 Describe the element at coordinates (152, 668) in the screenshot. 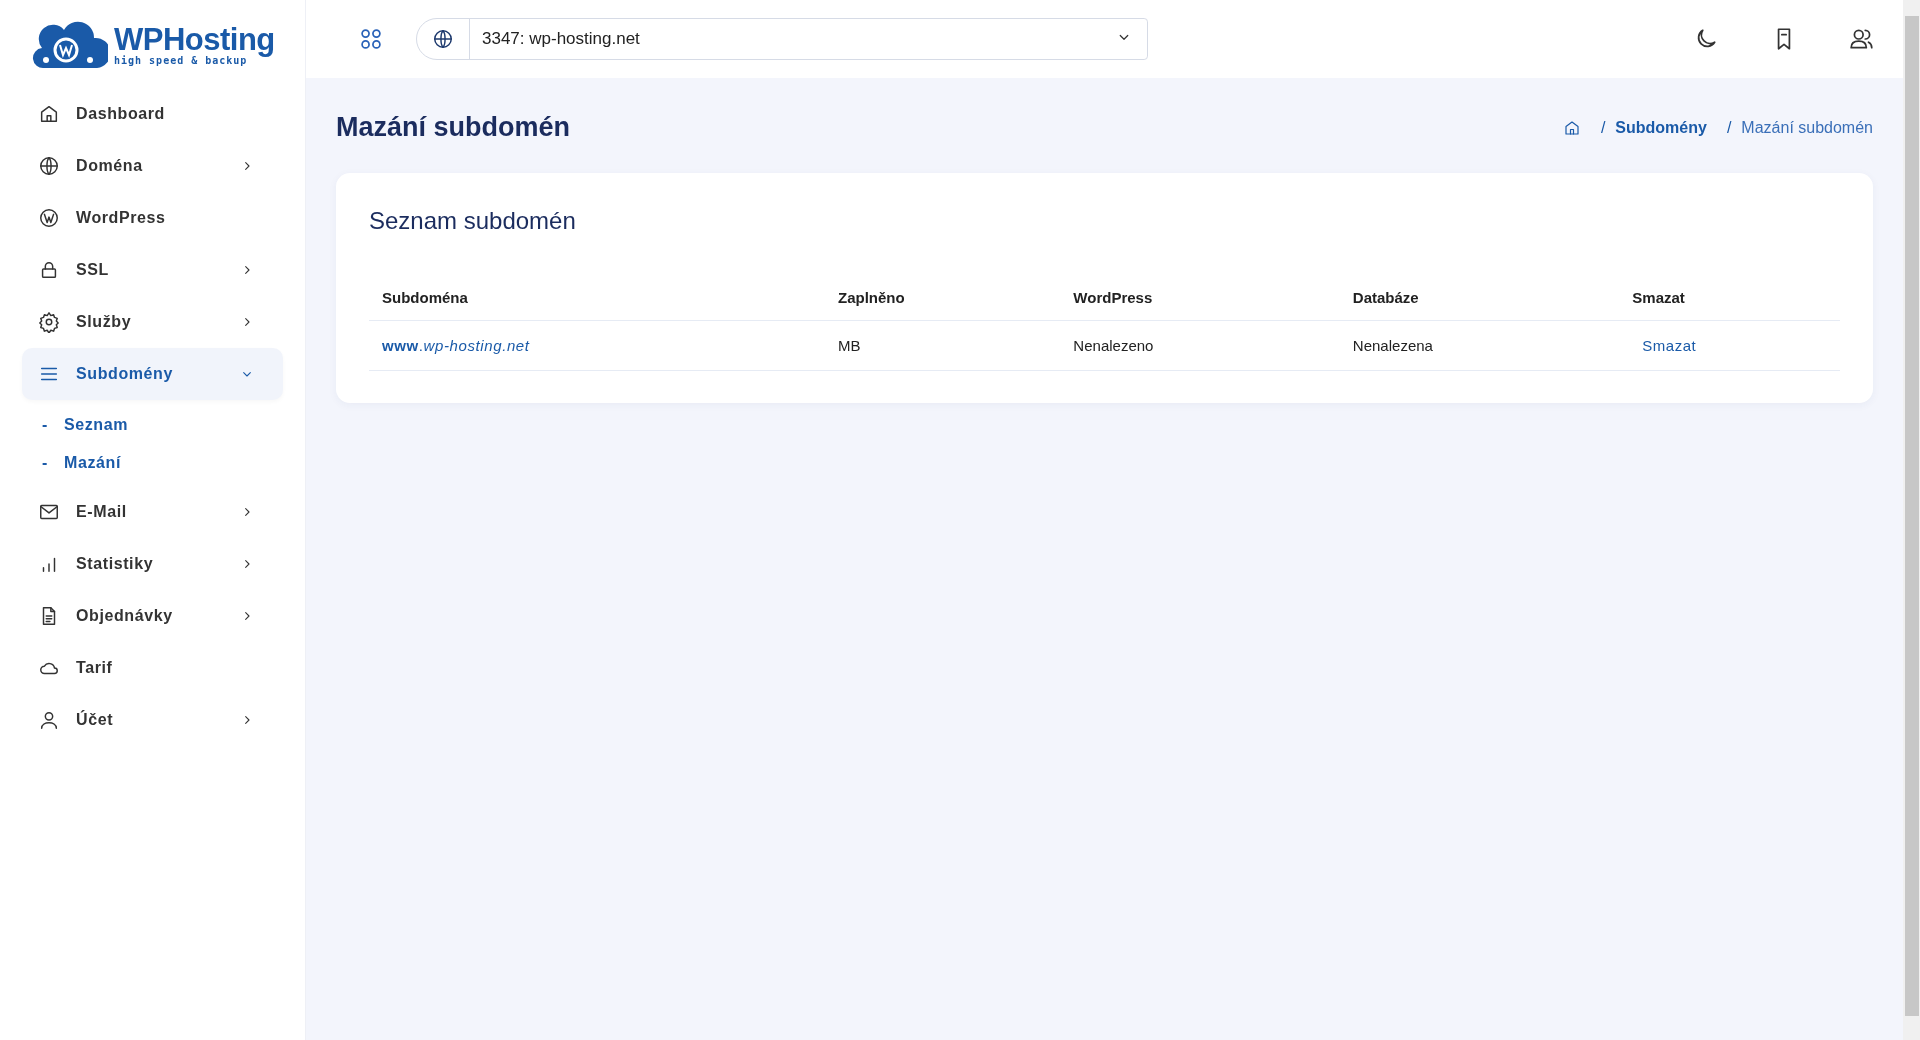

I see `sidebar-item: Tarif` at that location.